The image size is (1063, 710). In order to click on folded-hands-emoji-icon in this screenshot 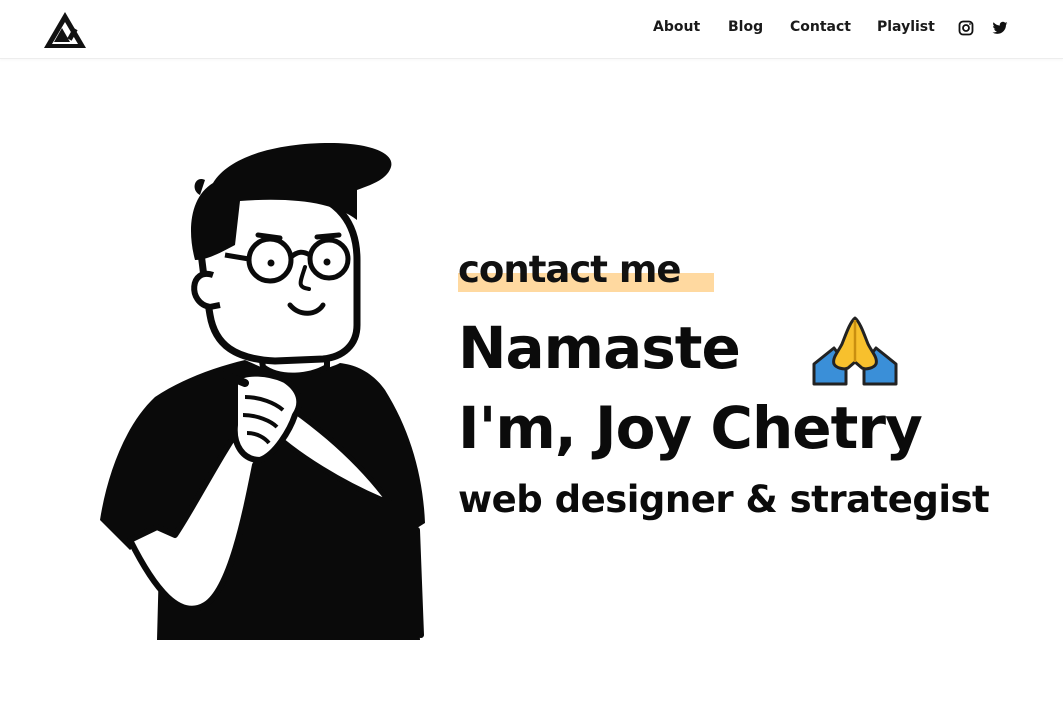, I will do `click(855, 351)`.